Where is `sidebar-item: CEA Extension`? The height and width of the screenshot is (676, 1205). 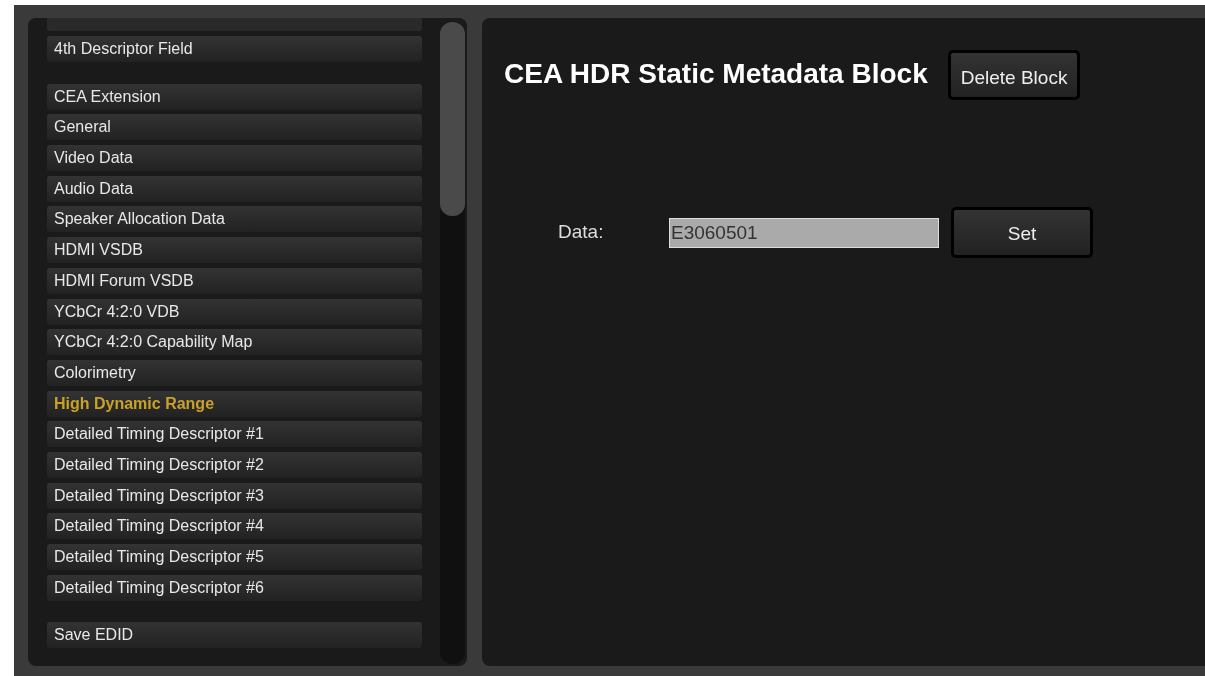
sidebar-item: CEA Extension is located at coordinates (234, 96).